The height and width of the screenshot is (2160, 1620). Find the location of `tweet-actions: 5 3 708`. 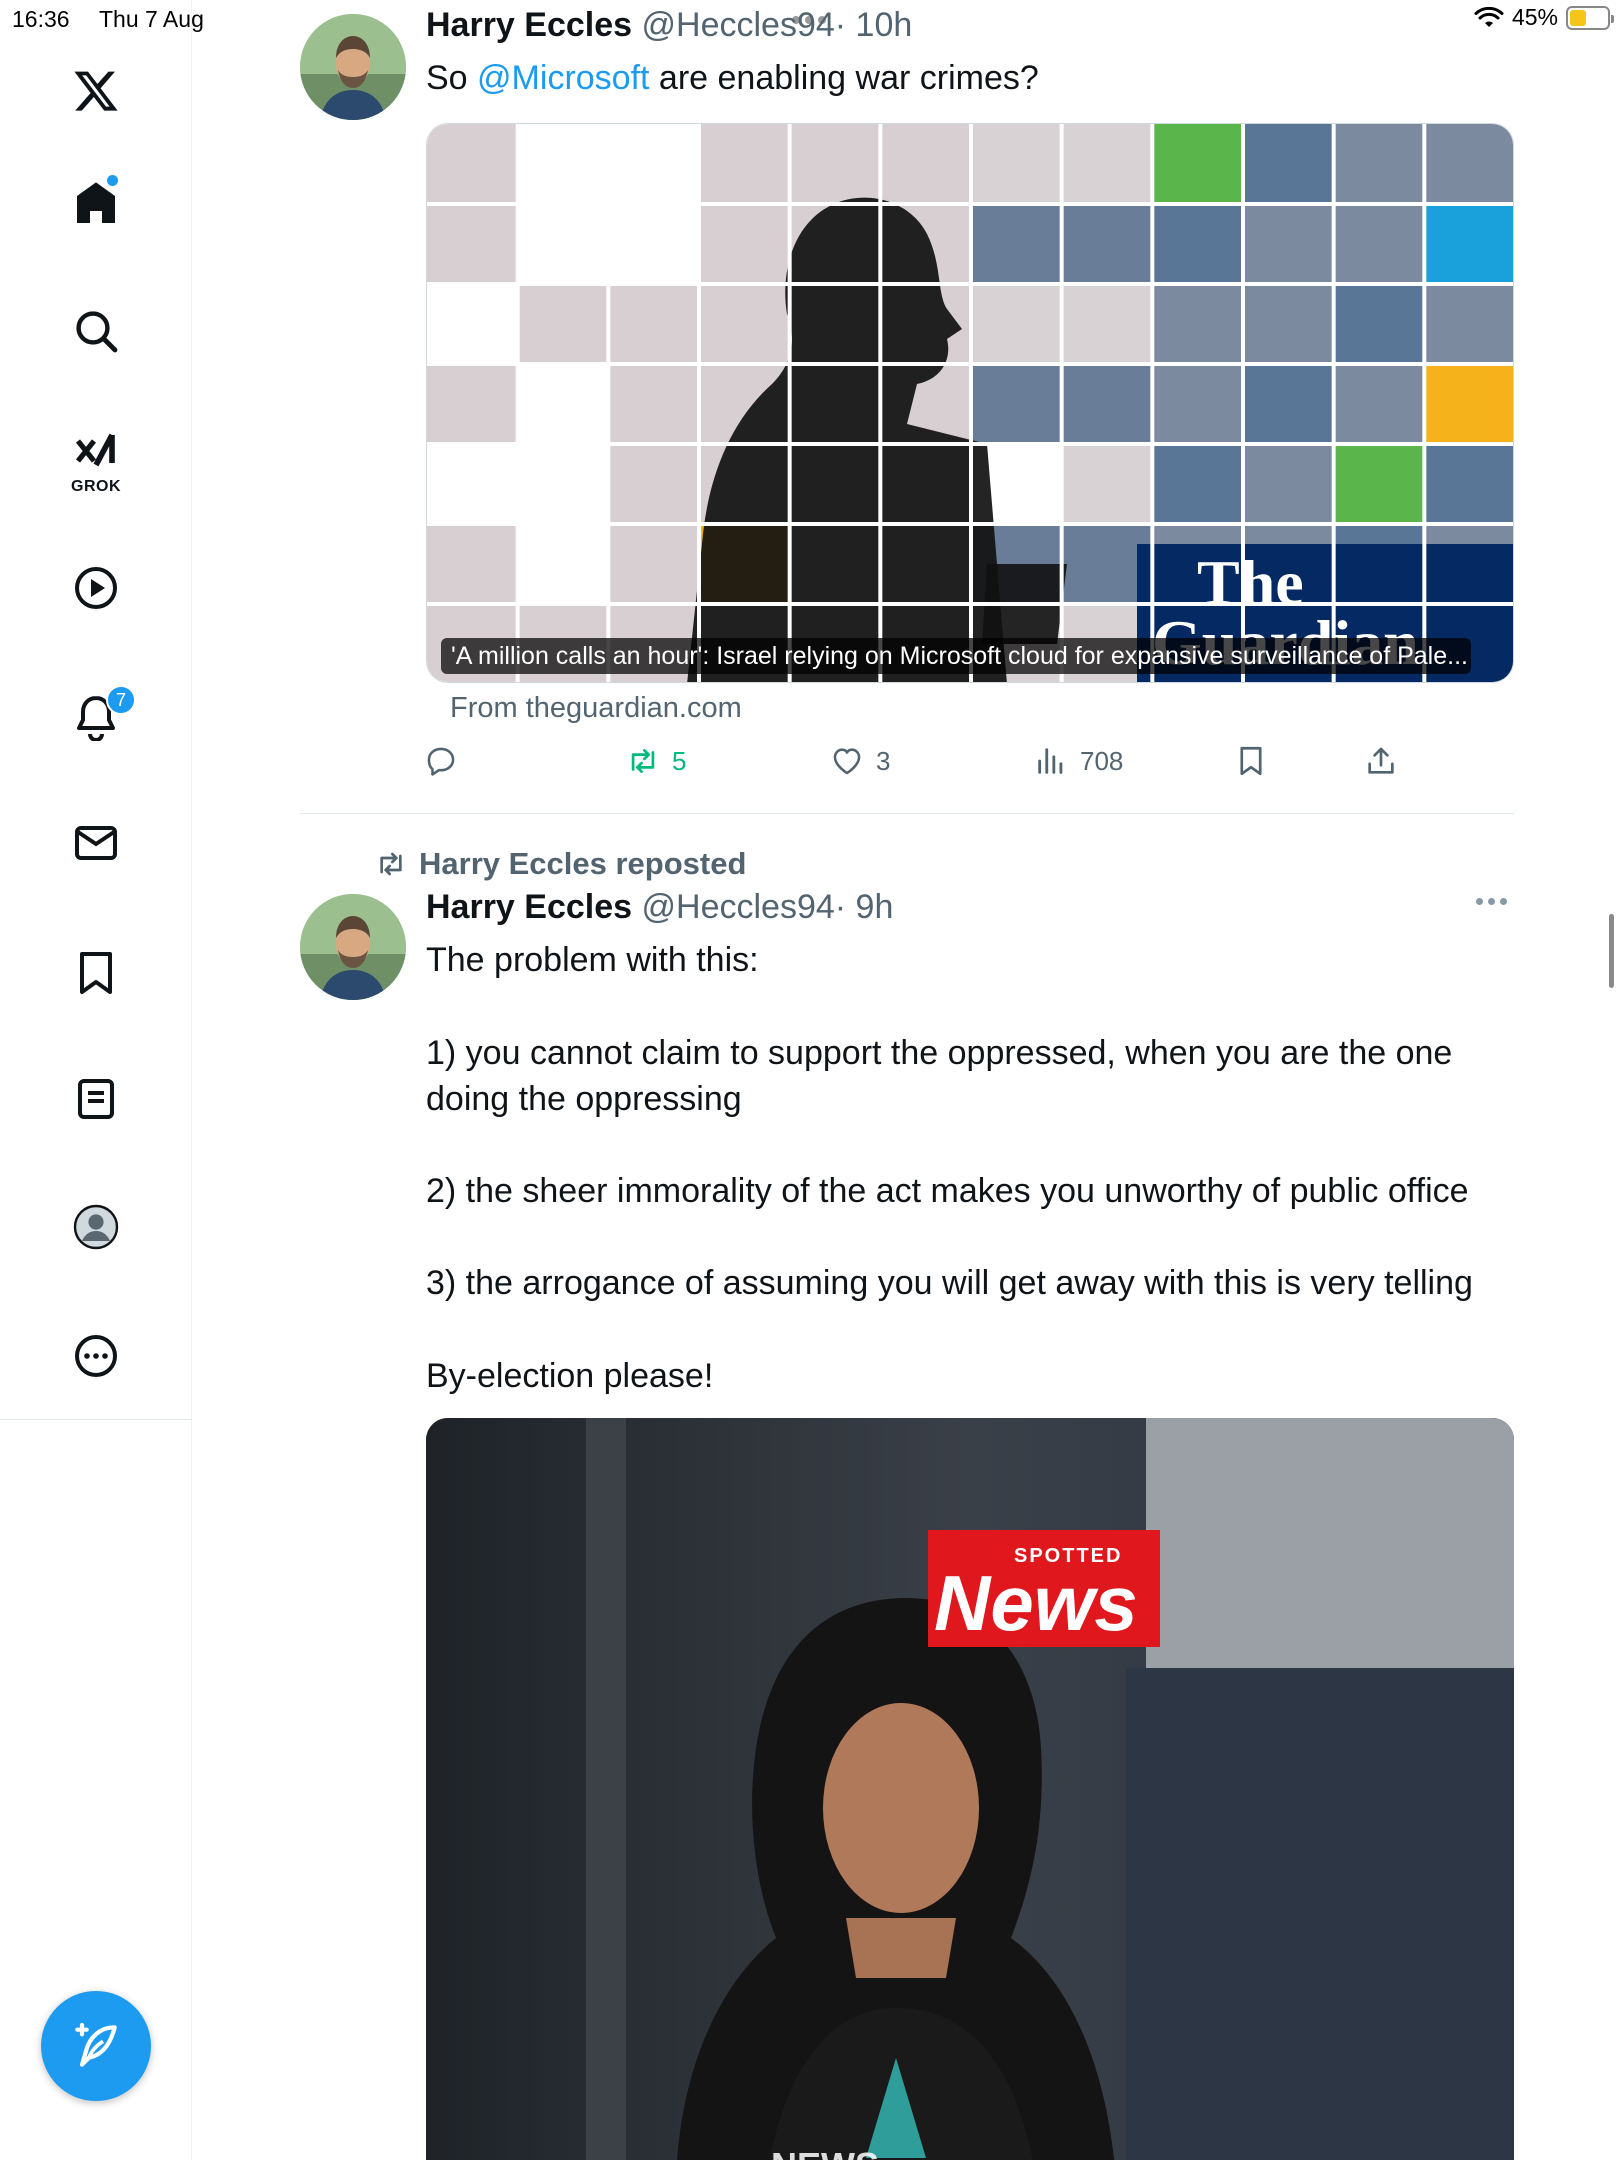

tweet-actions: 5 3 708 is located at coordinates (926, 767).